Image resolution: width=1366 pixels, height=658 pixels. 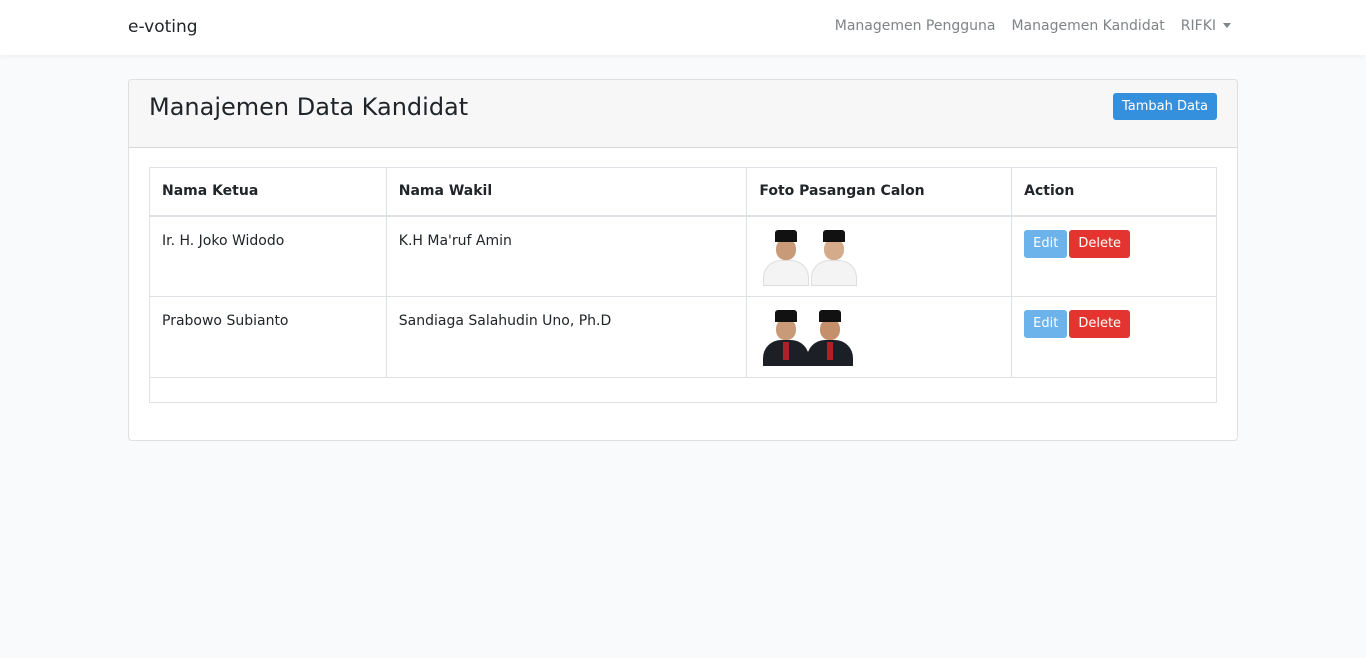 What do you see at coordinates (915, 26) in the screenshot?
I see `nav-link-managemen-pengguna: Managemen Pengguna` at bounding box center [915, 26].